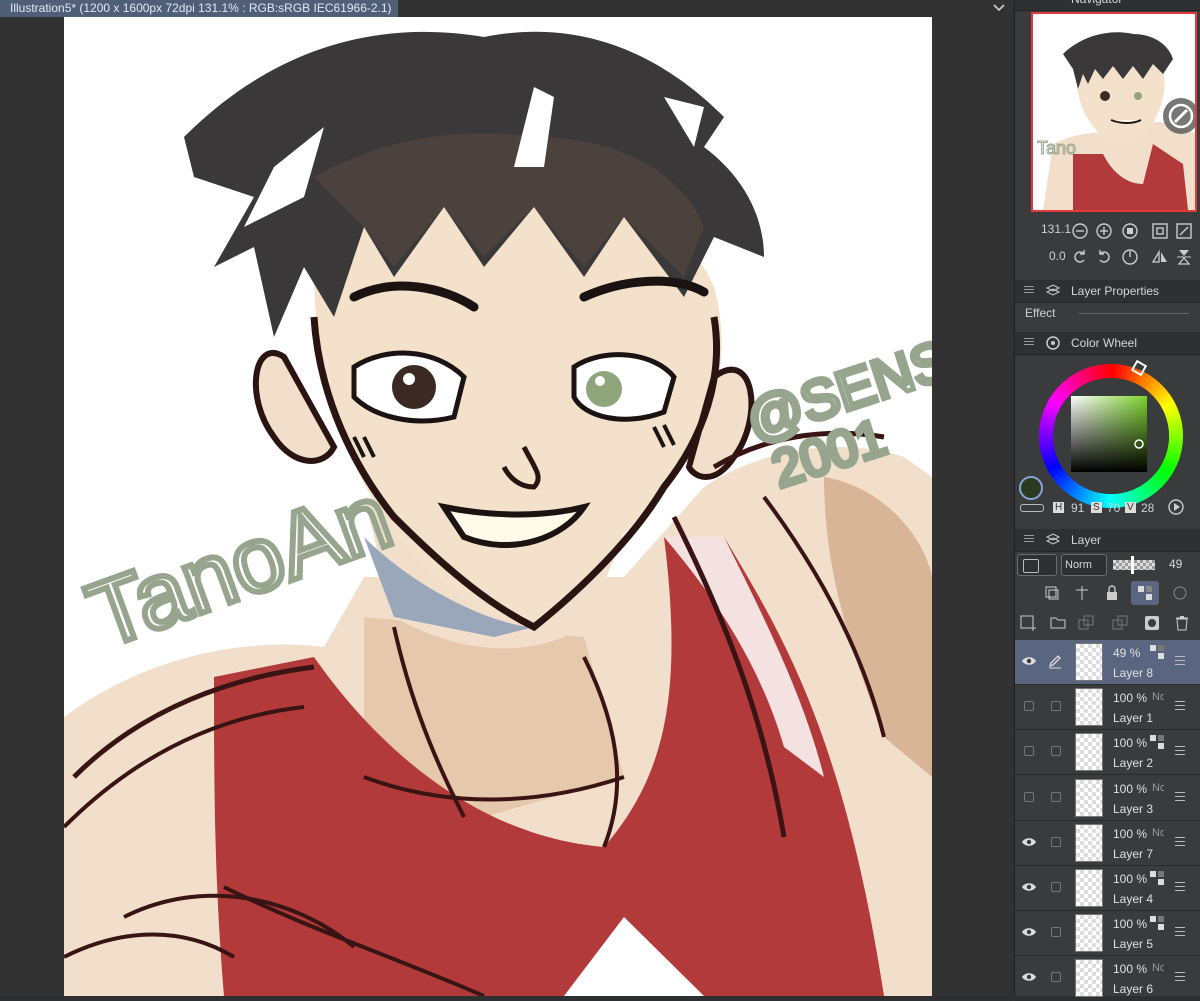 The height and width of the screenshot is (1001, 1200). Describe the element at coordinates (1107, 662) in the screenshot. I see `layer-row: 49 % Layer 8` at that location.